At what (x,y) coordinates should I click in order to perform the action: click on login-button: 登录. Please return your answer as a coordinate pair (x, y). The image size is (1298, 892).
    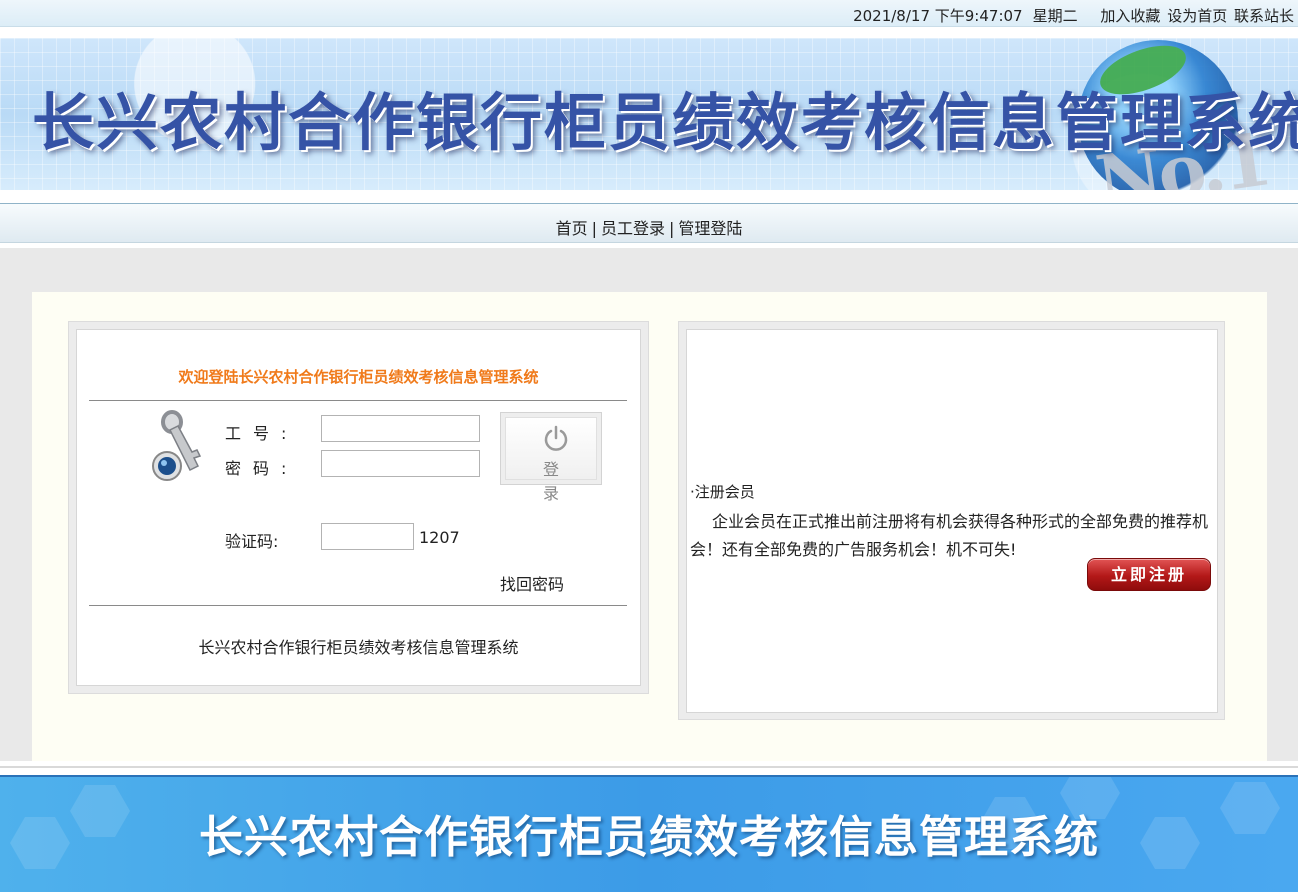
    Looking at the image, I should click on (551, 448).